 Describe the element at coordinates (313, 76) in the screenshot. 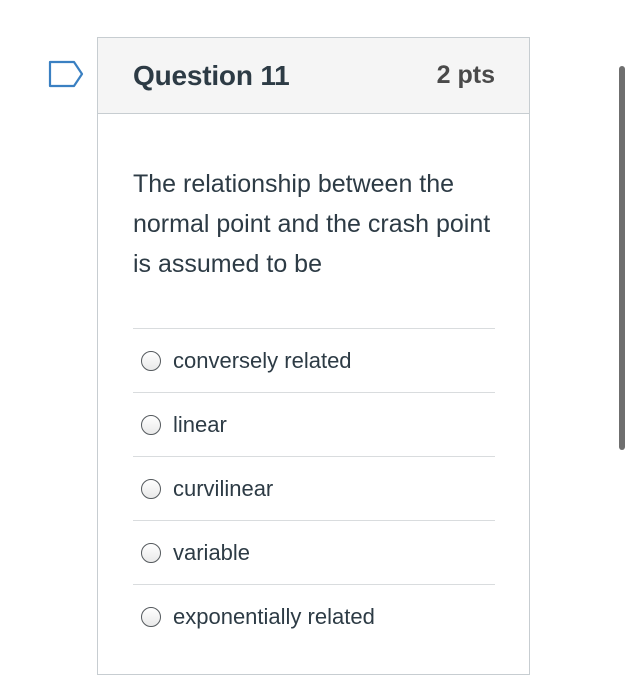

I see `question-header: Question 11 2 pts` at that location.